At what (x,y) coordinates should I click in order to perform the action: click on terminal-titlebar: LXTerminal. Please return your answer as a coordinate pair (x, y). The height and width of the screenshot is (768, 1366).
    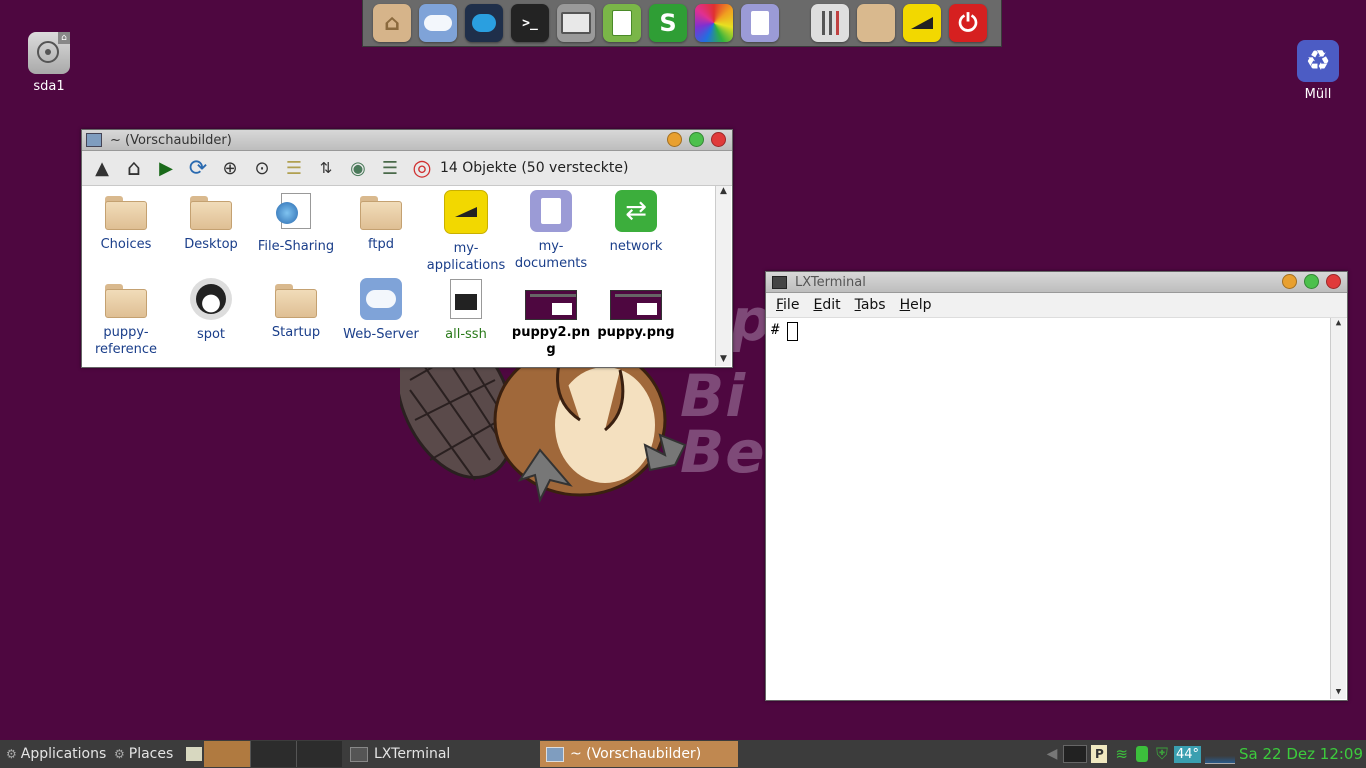
    Looking at the image, I should click on (1056, 282).